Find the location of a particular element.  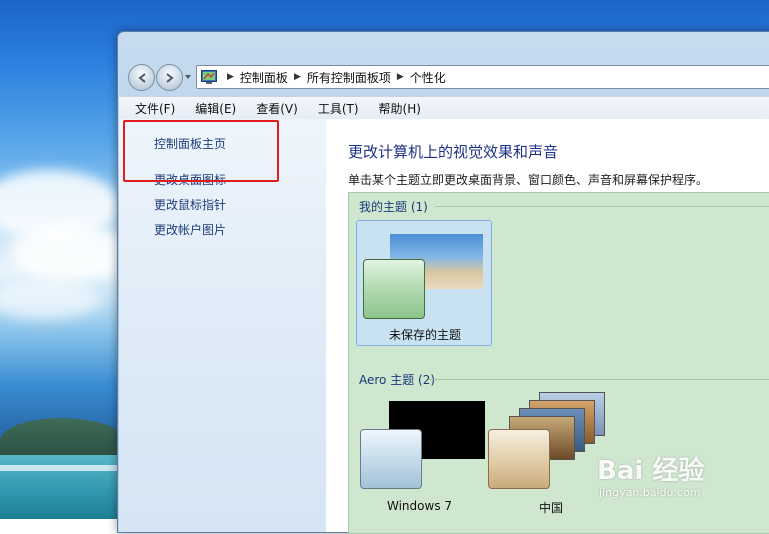

group-header-my-themes: 我的主题 (1) is located at coordinates (393, 207).